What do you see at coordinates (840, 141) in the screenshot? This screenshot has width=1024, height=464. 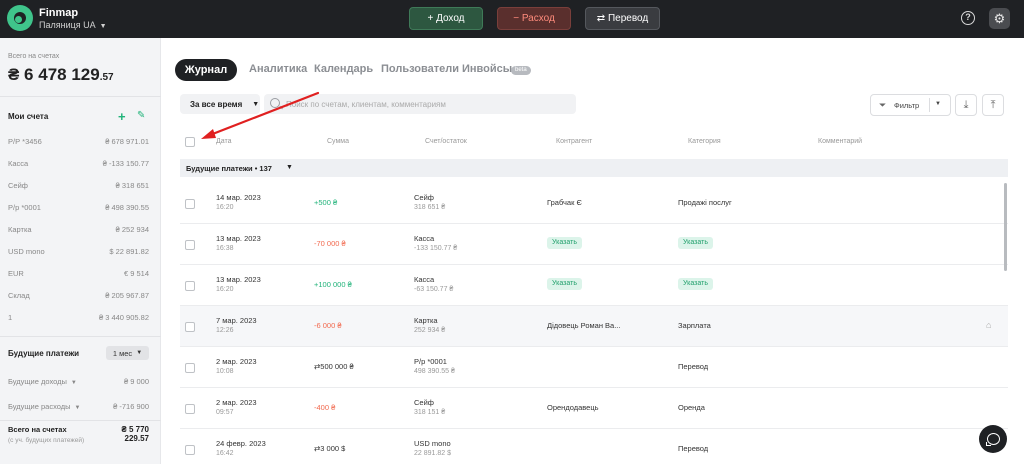 I see `column-header-comment: Комментарий` at bounding box center [840, 141].